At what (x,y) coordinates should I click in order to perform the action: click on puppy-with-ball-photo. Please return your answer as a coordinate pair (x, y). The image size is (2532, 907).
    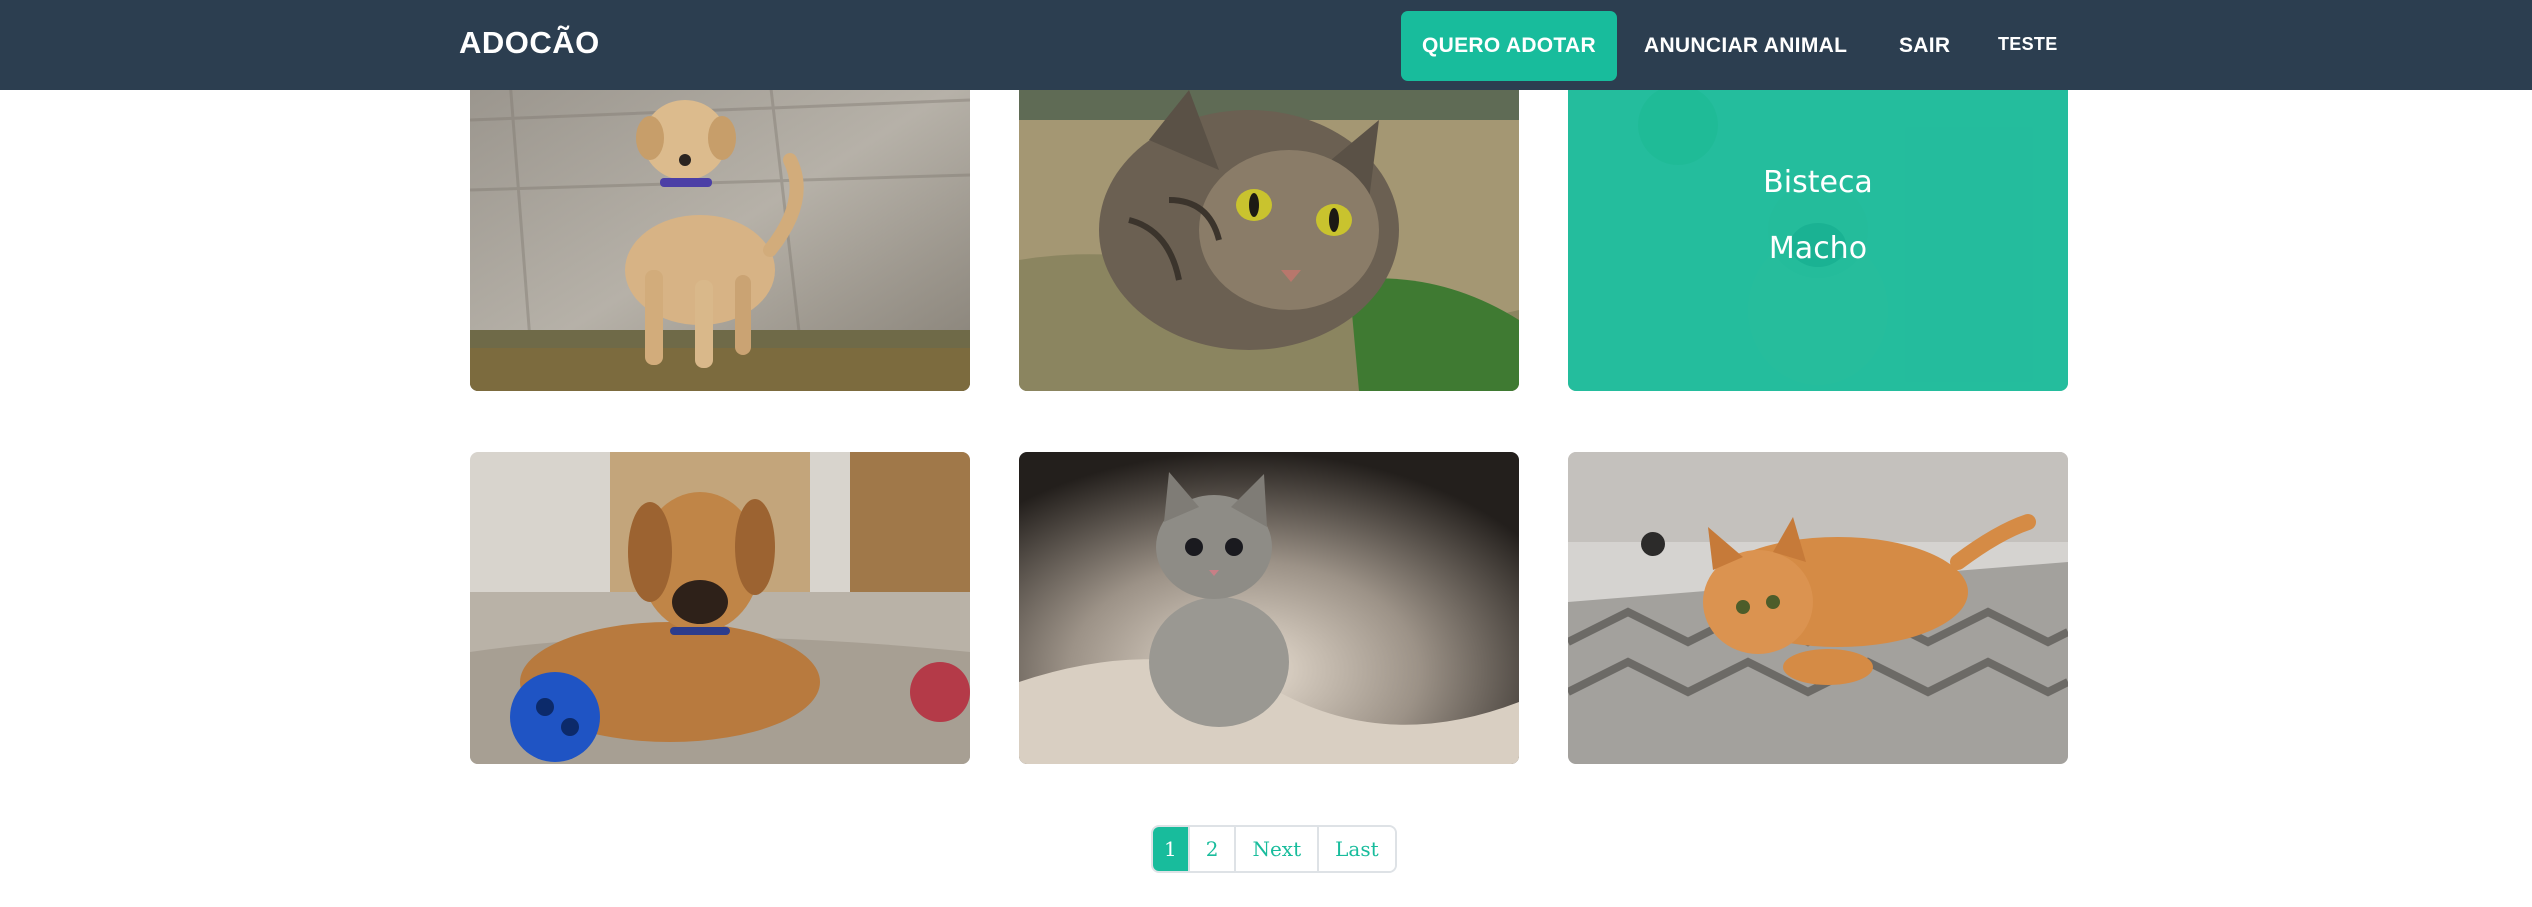
    Looking at the image, I should click on (720, 608).